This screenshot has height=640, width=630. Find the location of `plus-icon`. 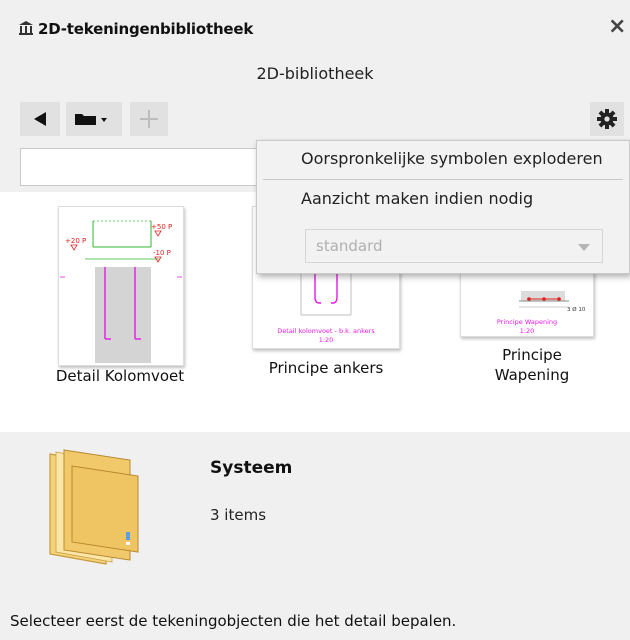

plus-icon is located at coordinates (149, 119).